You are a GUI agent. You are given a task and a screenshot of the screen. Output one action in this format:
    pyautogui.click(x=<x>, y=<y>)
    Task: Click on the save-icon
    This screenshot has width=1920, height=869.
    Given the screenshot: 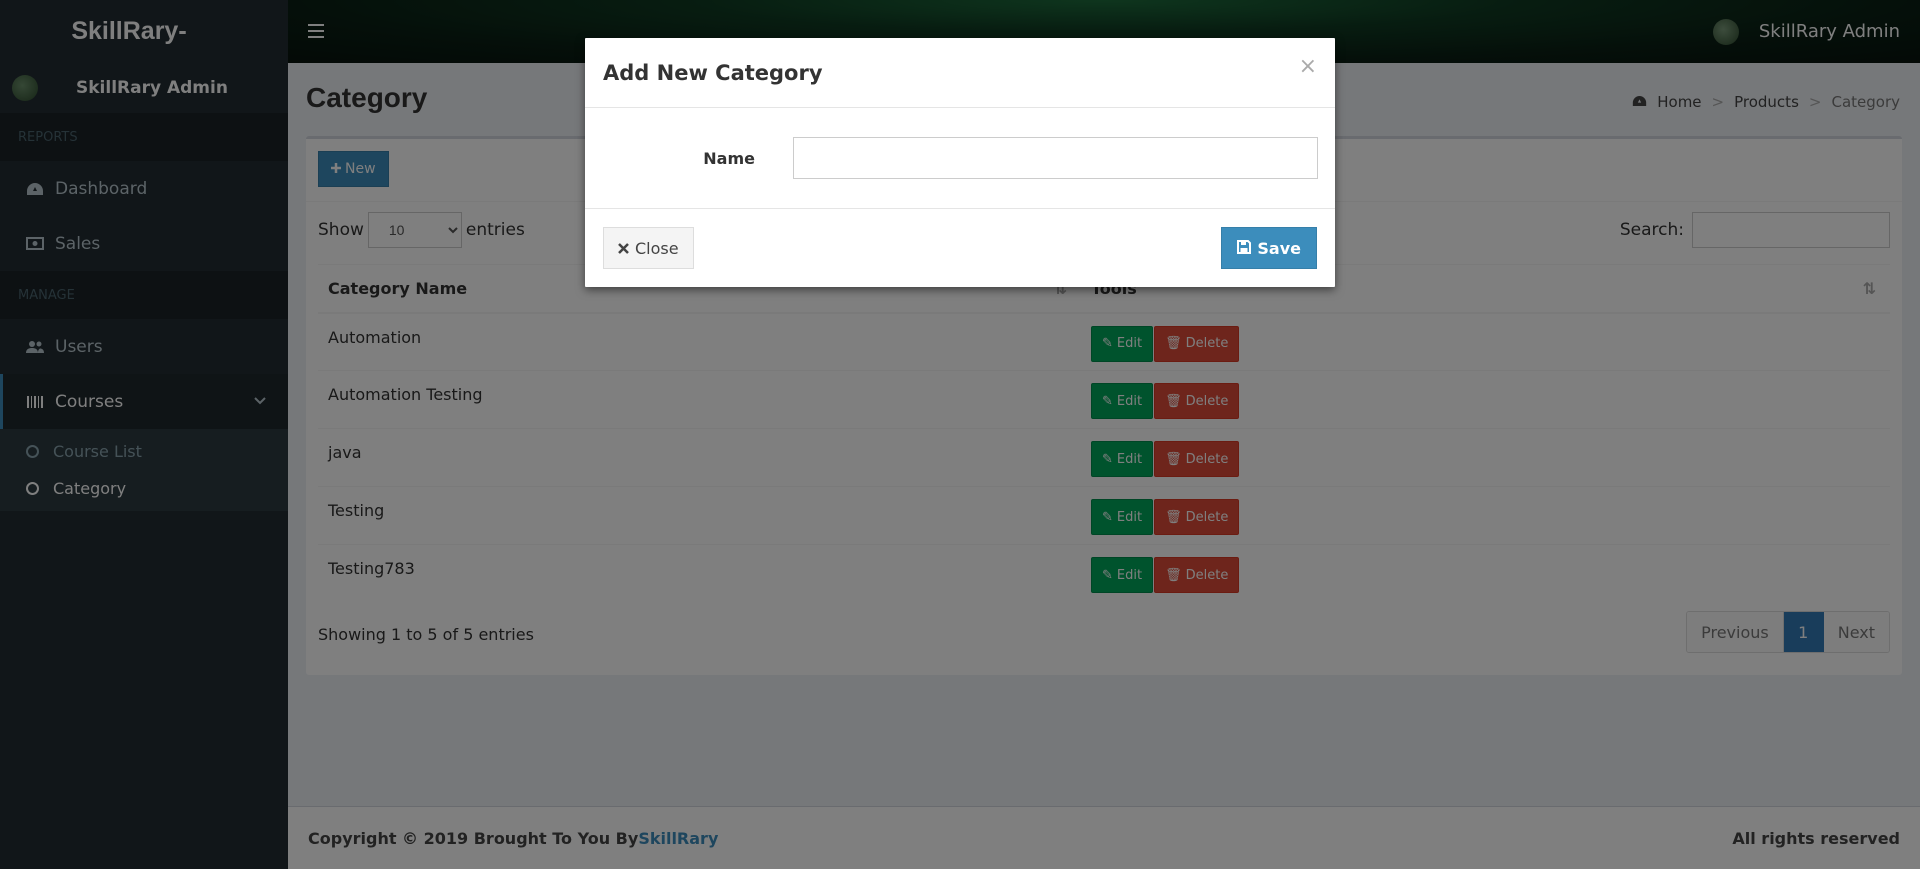 What is the action you would take?
    pyautogui.click(x=1244, y=248)
    